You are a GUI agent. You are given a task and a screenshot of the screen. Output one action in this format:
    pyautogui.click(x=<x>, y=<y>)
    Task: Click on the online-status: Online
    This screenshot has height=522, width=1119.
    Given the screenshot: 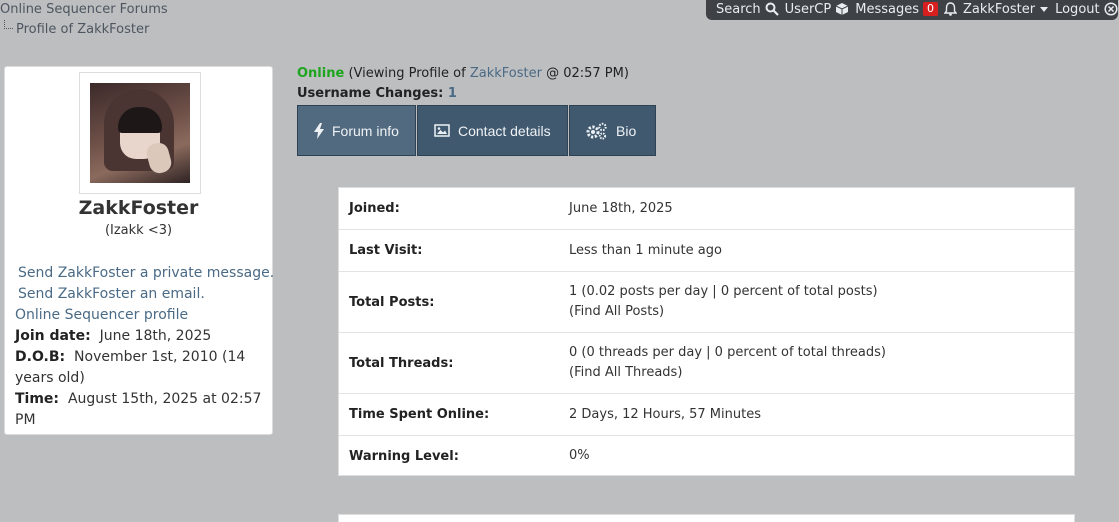 What is the action you would take?
    pyautogui.click(x=321, y=73)
    